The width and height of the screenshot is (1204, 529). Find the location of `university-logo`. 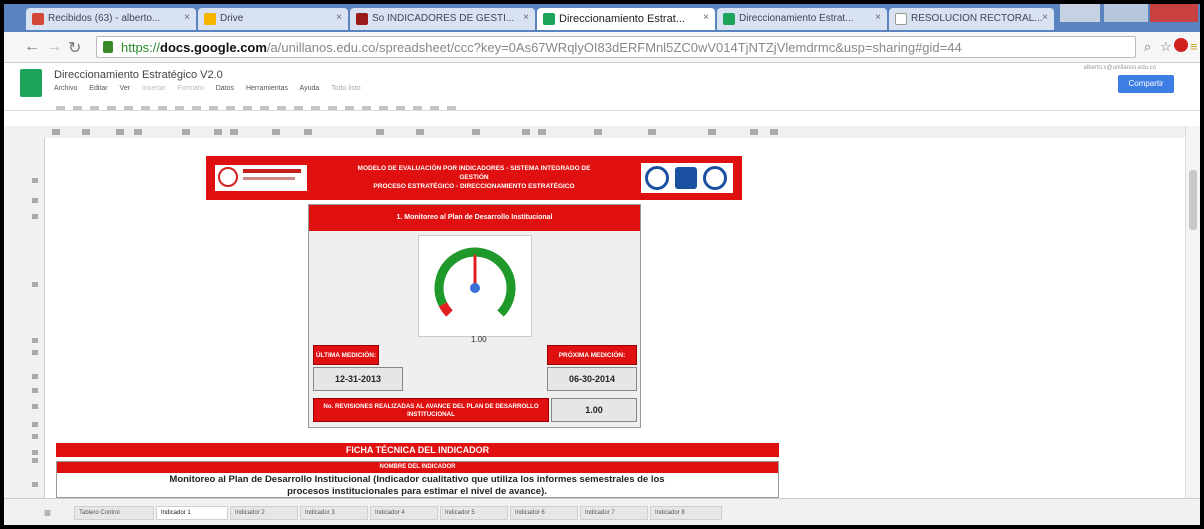

university-logo is located at coordinates (261, 178).